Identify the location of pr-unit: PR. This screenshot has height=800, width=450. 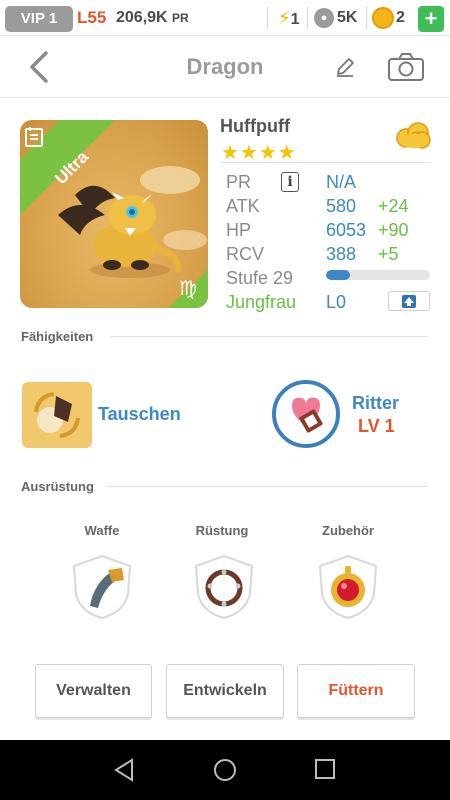
(180, 18).